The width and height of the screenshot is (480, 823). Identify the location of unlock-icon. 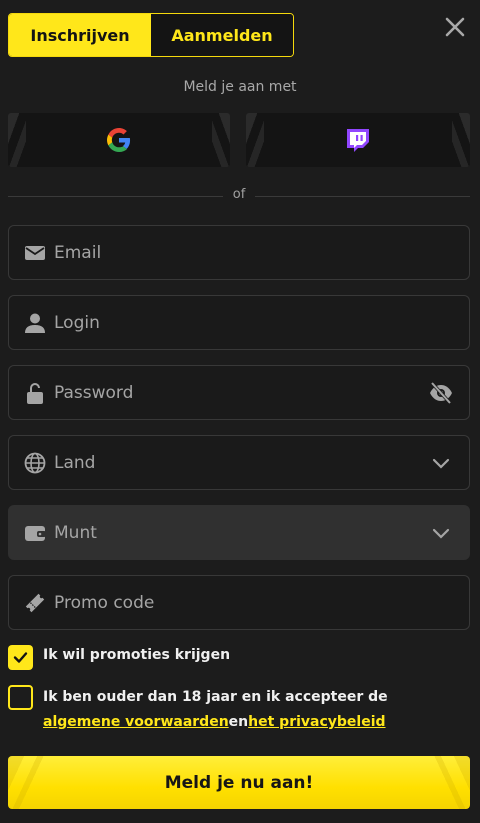
(35, 393).